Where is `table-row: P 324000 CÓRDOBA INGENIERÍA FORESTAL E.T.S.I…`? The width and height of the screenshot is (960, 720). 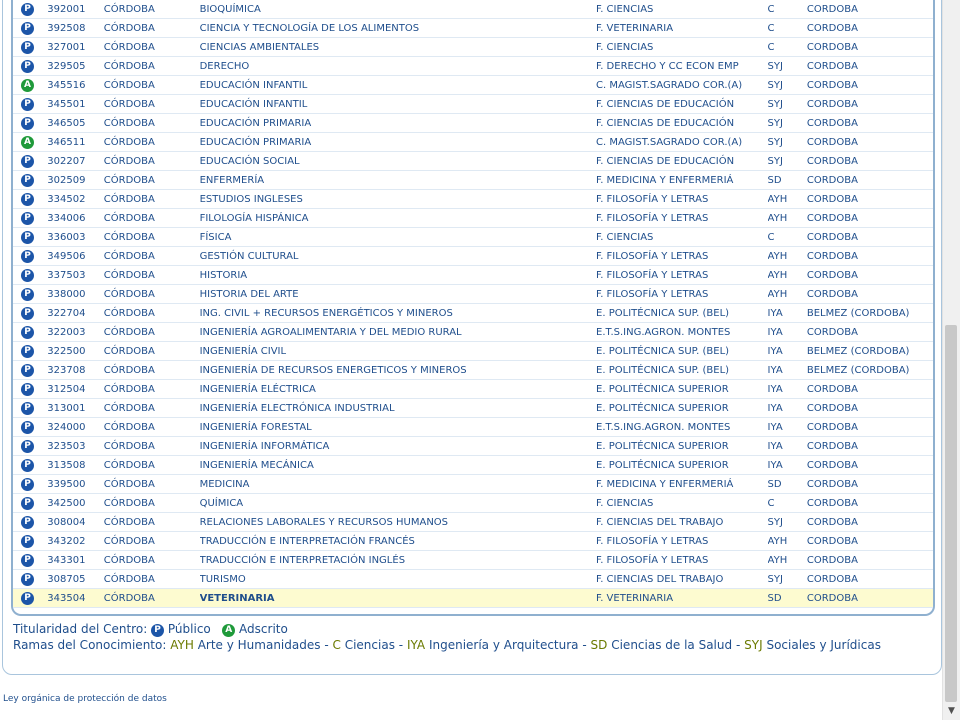
table-row: P 324000 CÓRDOBA INGENIERÍA FORESTAL E.T.S.I… is located at coordinates (473, 427).